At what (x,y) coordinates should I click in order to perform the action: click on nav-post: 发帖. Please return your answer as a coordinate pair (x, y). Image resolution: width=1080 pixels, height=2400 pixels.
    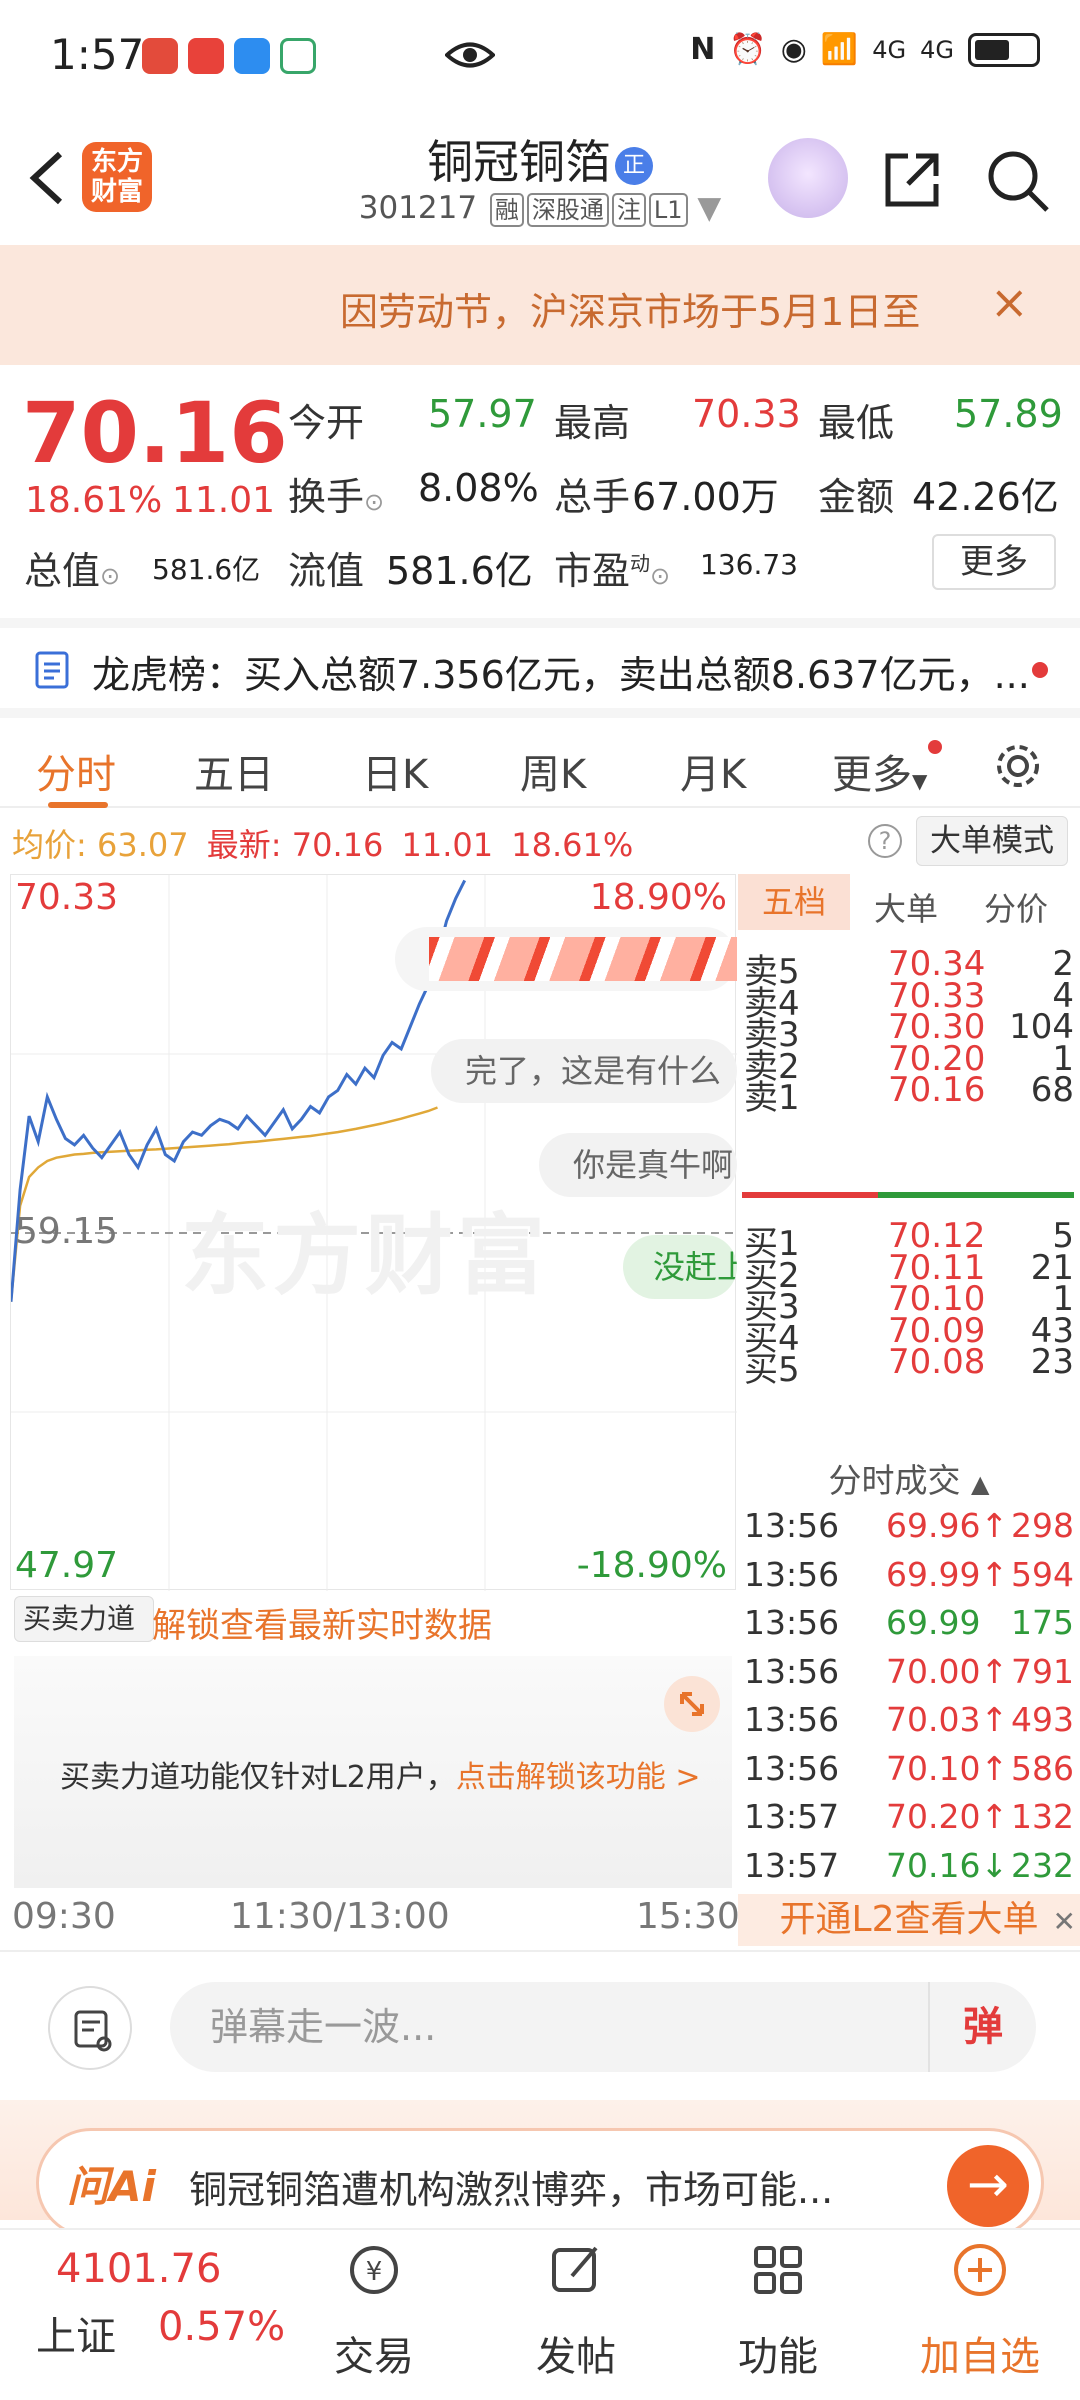
    Looking at the image, I should click on (576, 2310).